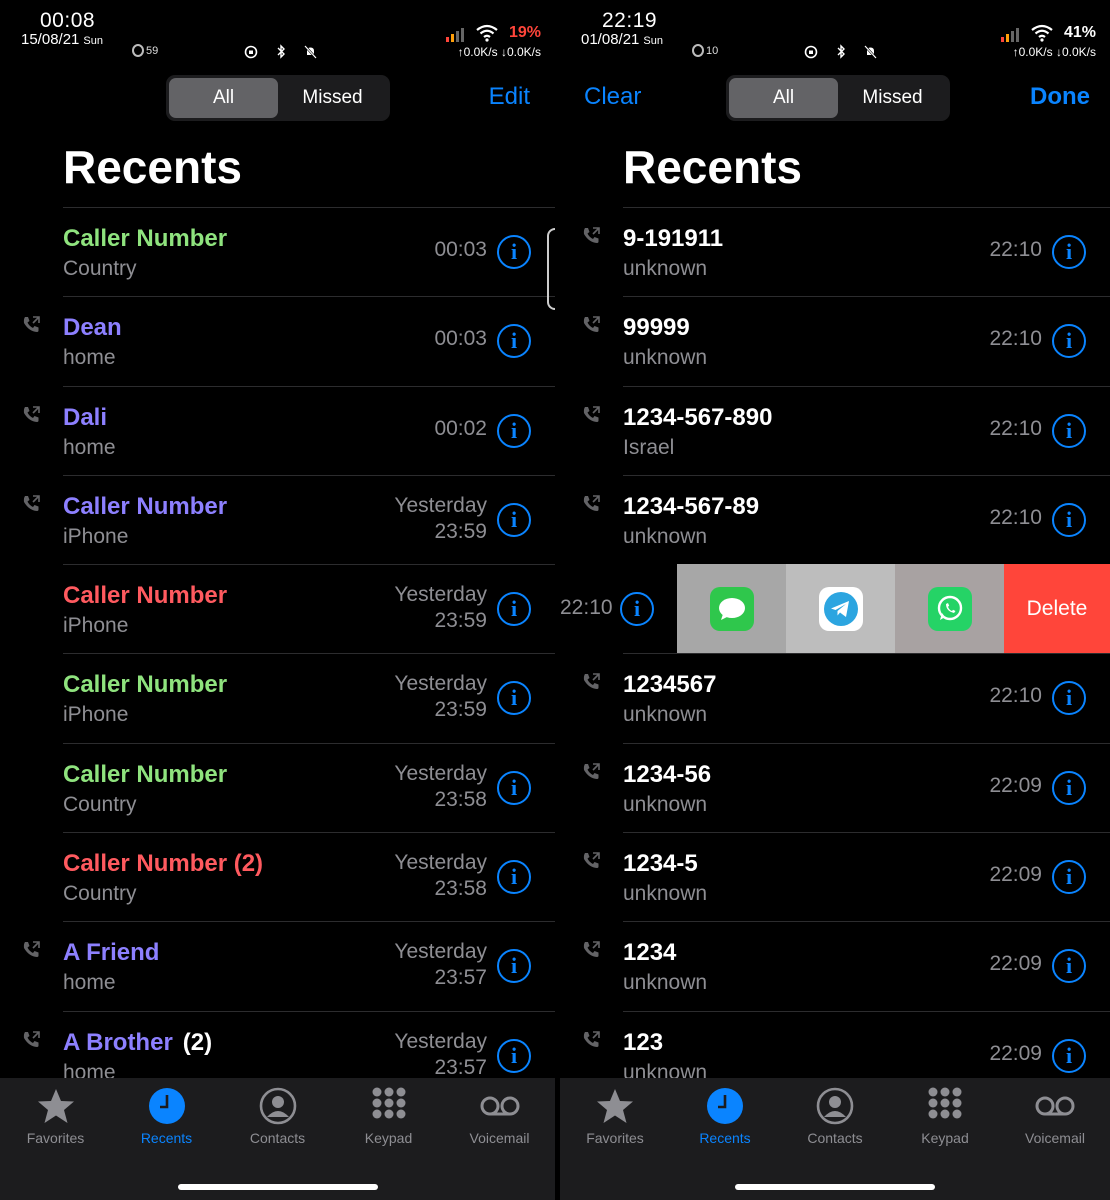 Image resolution: width=1110 pixels, height=1200 pixels. Describe the element at coordinates (835, 430) in the screenshot. I see `call-row: 1234-567-890 Israel 22:10 i` at that location.